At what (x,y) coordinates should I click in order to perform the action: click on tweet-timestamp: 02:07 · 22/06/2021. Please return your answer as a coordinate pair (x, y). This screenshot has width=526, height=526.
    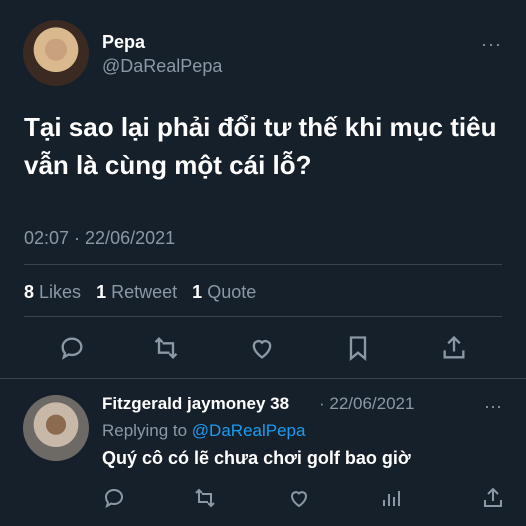
    Looking at the image, I should click on (99, 238).